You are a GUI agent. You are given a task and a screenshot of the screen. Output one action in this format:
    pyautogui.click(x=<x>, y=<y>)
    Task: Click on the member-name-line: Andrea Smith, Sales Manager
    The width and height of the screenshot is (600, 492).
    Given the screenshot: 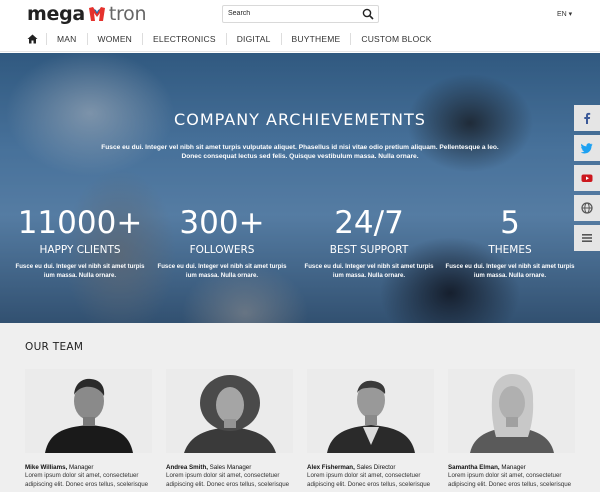 What is the action you would take?
    pyautogui.click(x=229, y=467)
    